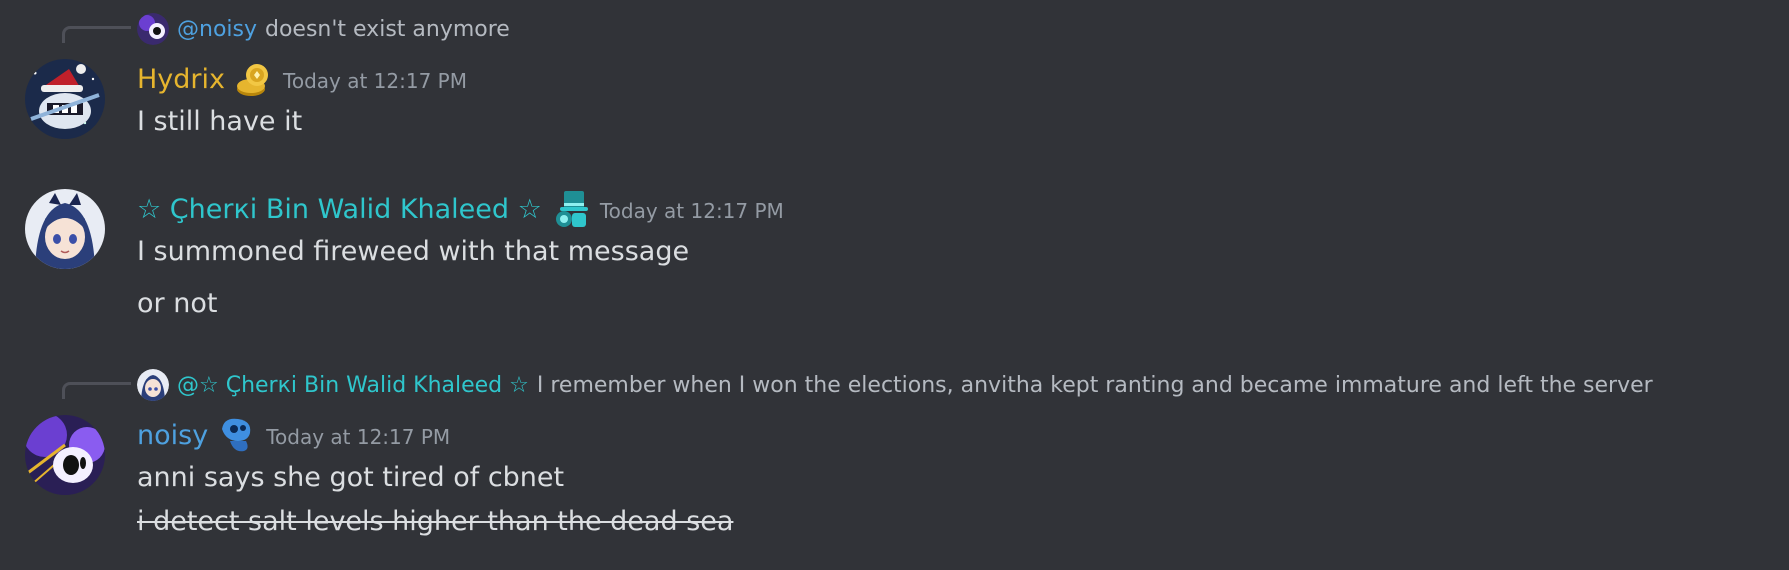 The width and height of the screenshot is (1789, 570). Describe the element at coordinates (153, 29) in the screenshot. I see `noisy-reply-avatar-icon` at that location.